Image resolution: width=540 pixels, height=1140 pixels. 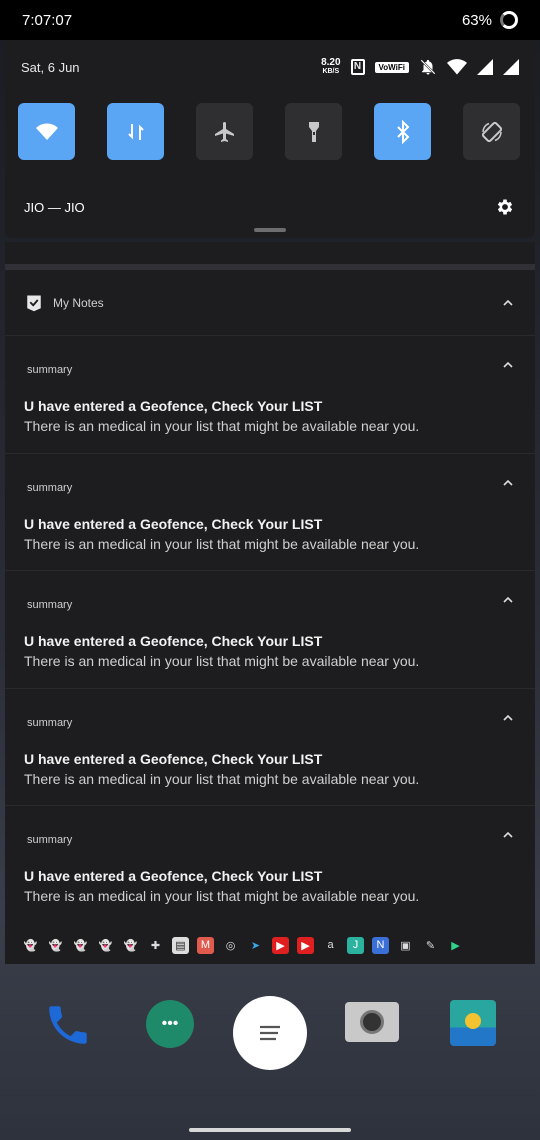 What do you see at coordinates (457, 67) in the screenshot?
I see `wifi-signal-icon` at bounding box center [457, 67].